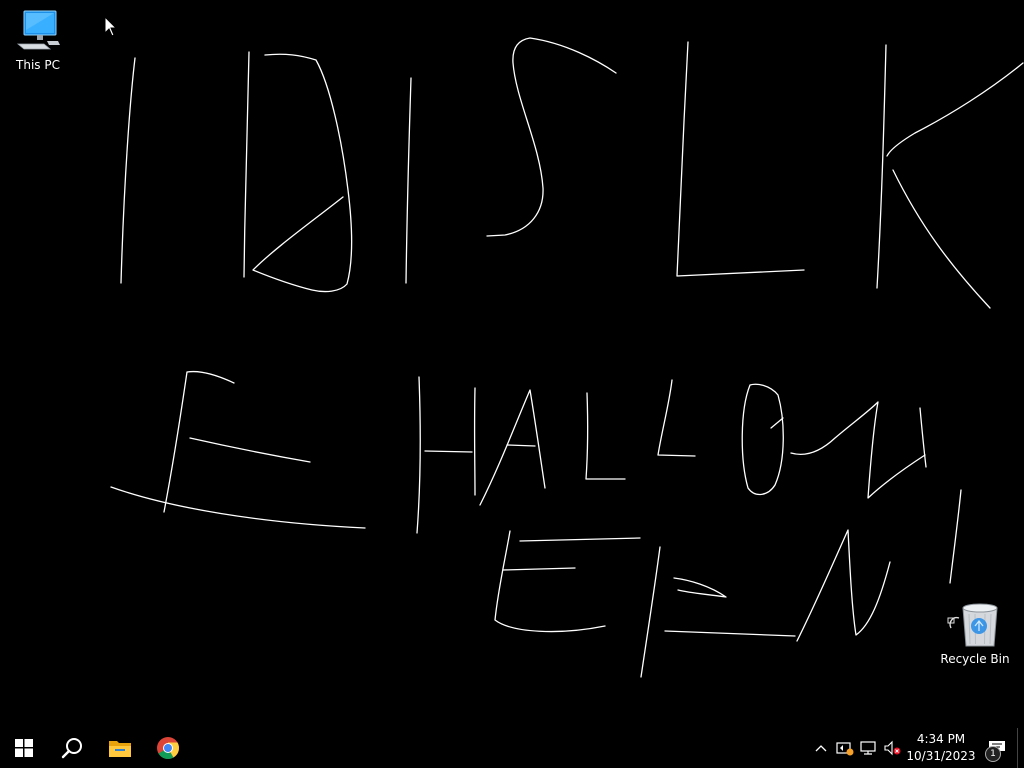 This screenshot has height=768, width=1024. I want to click on chrome-icon, so click(168, 748).